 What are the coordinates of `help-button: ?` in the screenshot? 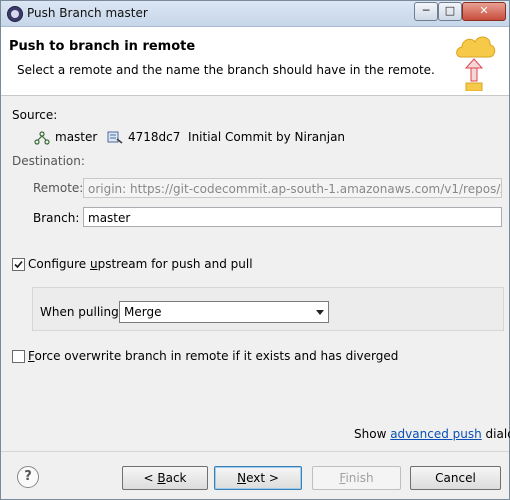 It's located at (28, 477).